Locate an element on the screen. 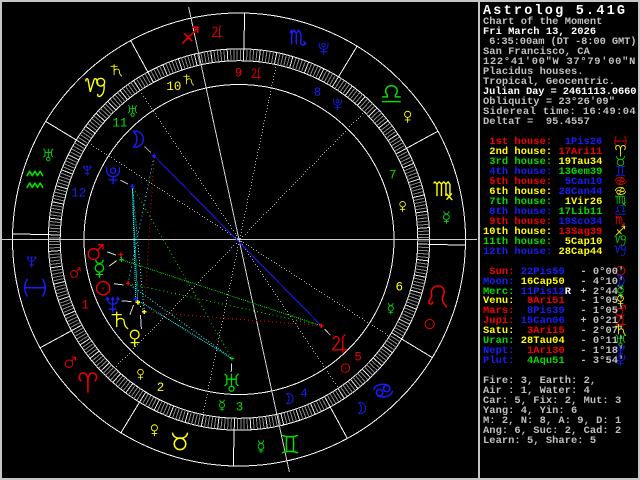 Image resolution: width=640 pixels, height=480 pixels. svg-text: 3 is located at coordinates (240, 407).